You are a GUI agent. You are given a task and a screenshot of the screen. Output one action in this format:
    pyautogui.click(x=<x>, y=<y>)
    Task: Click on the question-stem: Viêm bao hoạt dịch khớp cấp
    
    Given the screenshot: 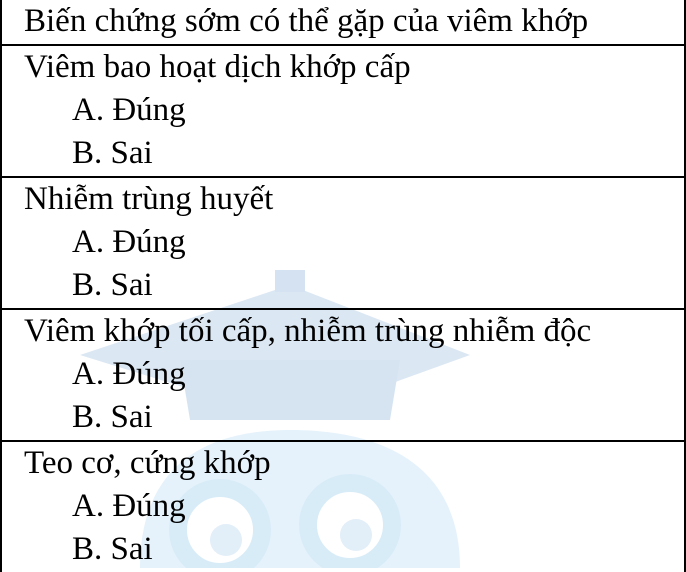 What is the action you would take?
    pyautogui.click(x=217, y=67)
    